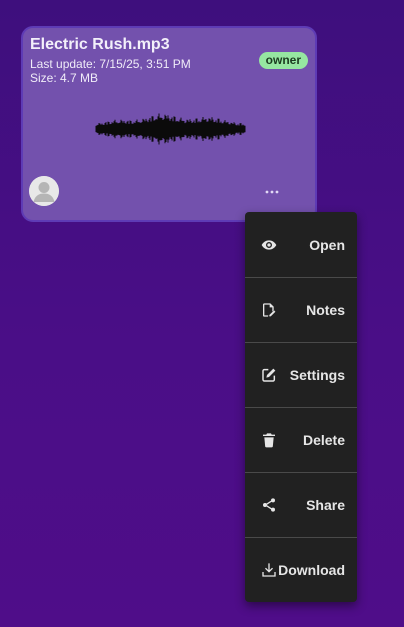  I want to click on menu-item-label: Download, so click(311, 570).